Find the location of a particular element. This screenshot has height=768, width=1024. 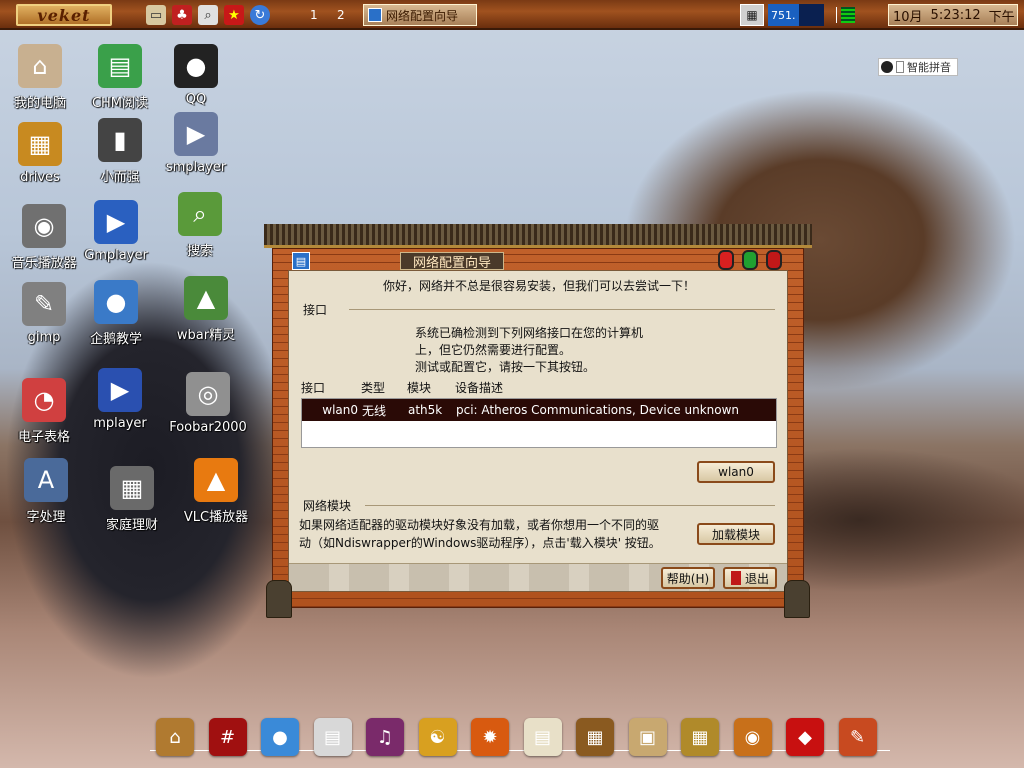

section-divider is located at coordinates (570, 505).